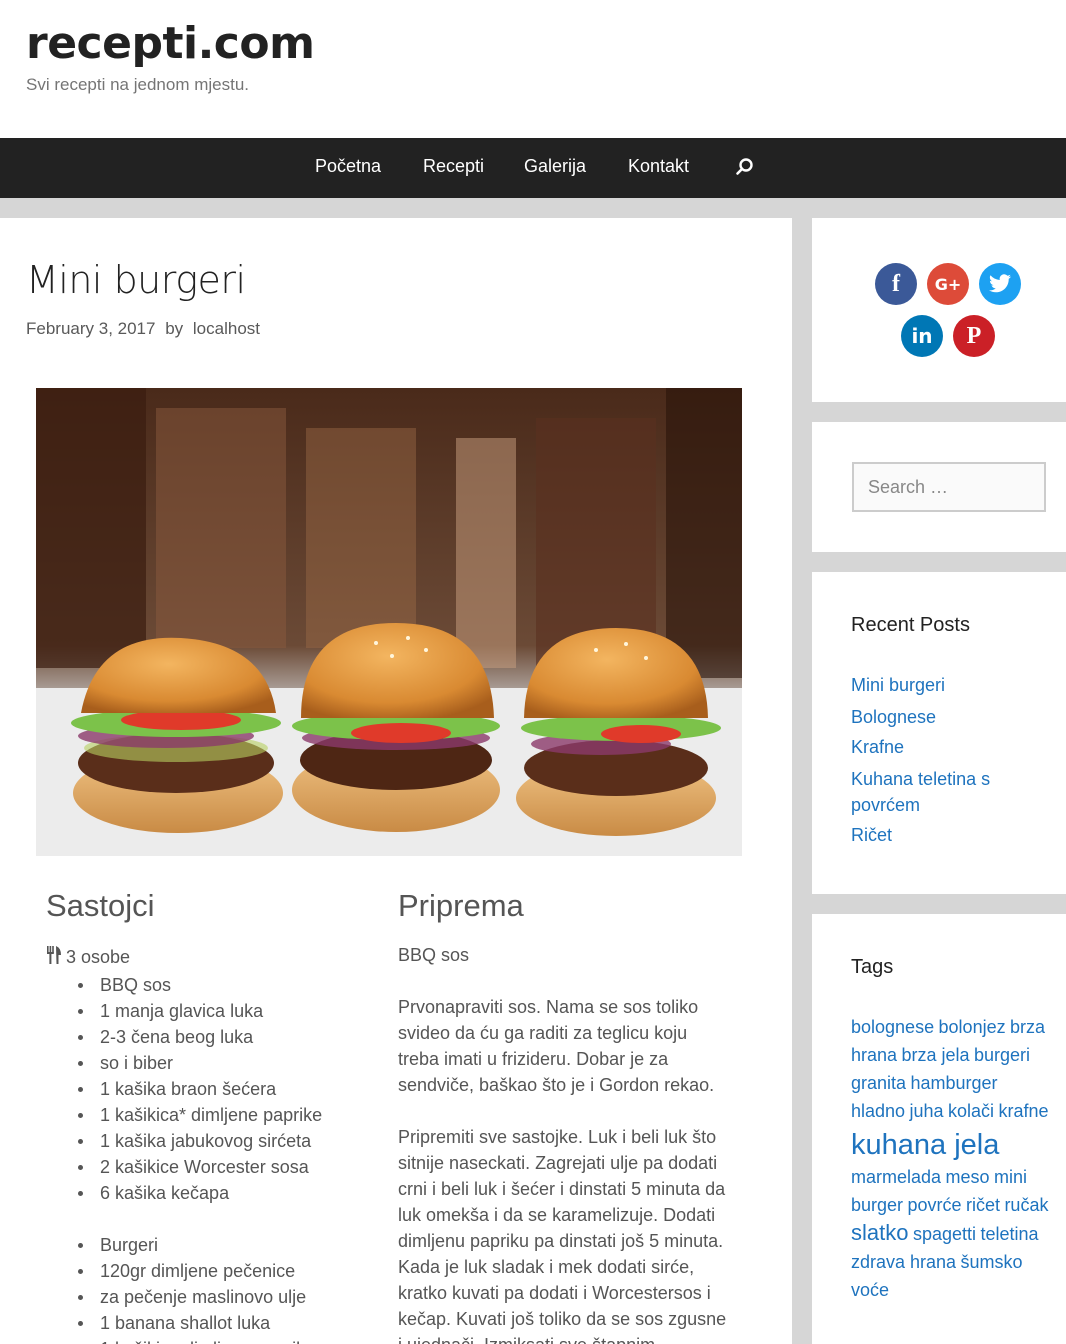 The image size is (1066, 1344). I want to click on nav-item-pocetna: Početna, so click(348, 166).